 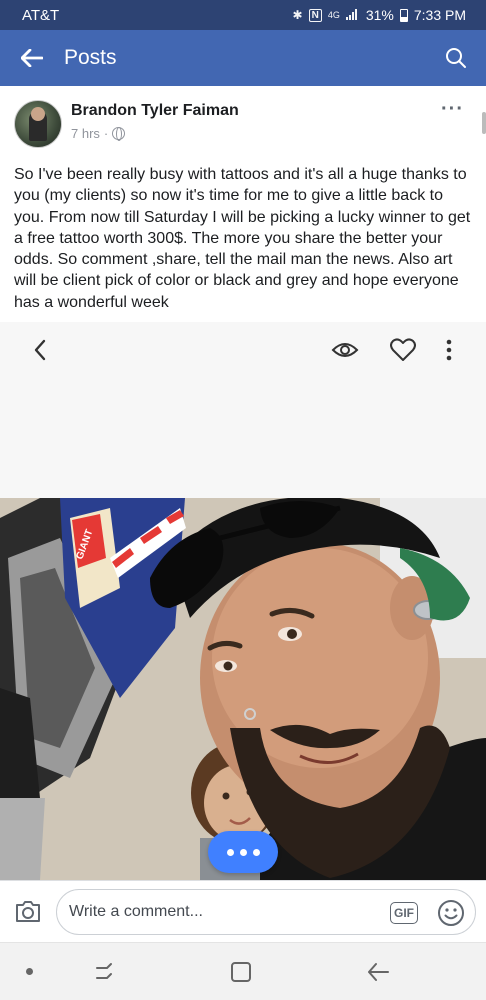 What do you see at coordinates (219, 912) in the screenshot?
I see `comment-input` at bounding box center [219, 912].